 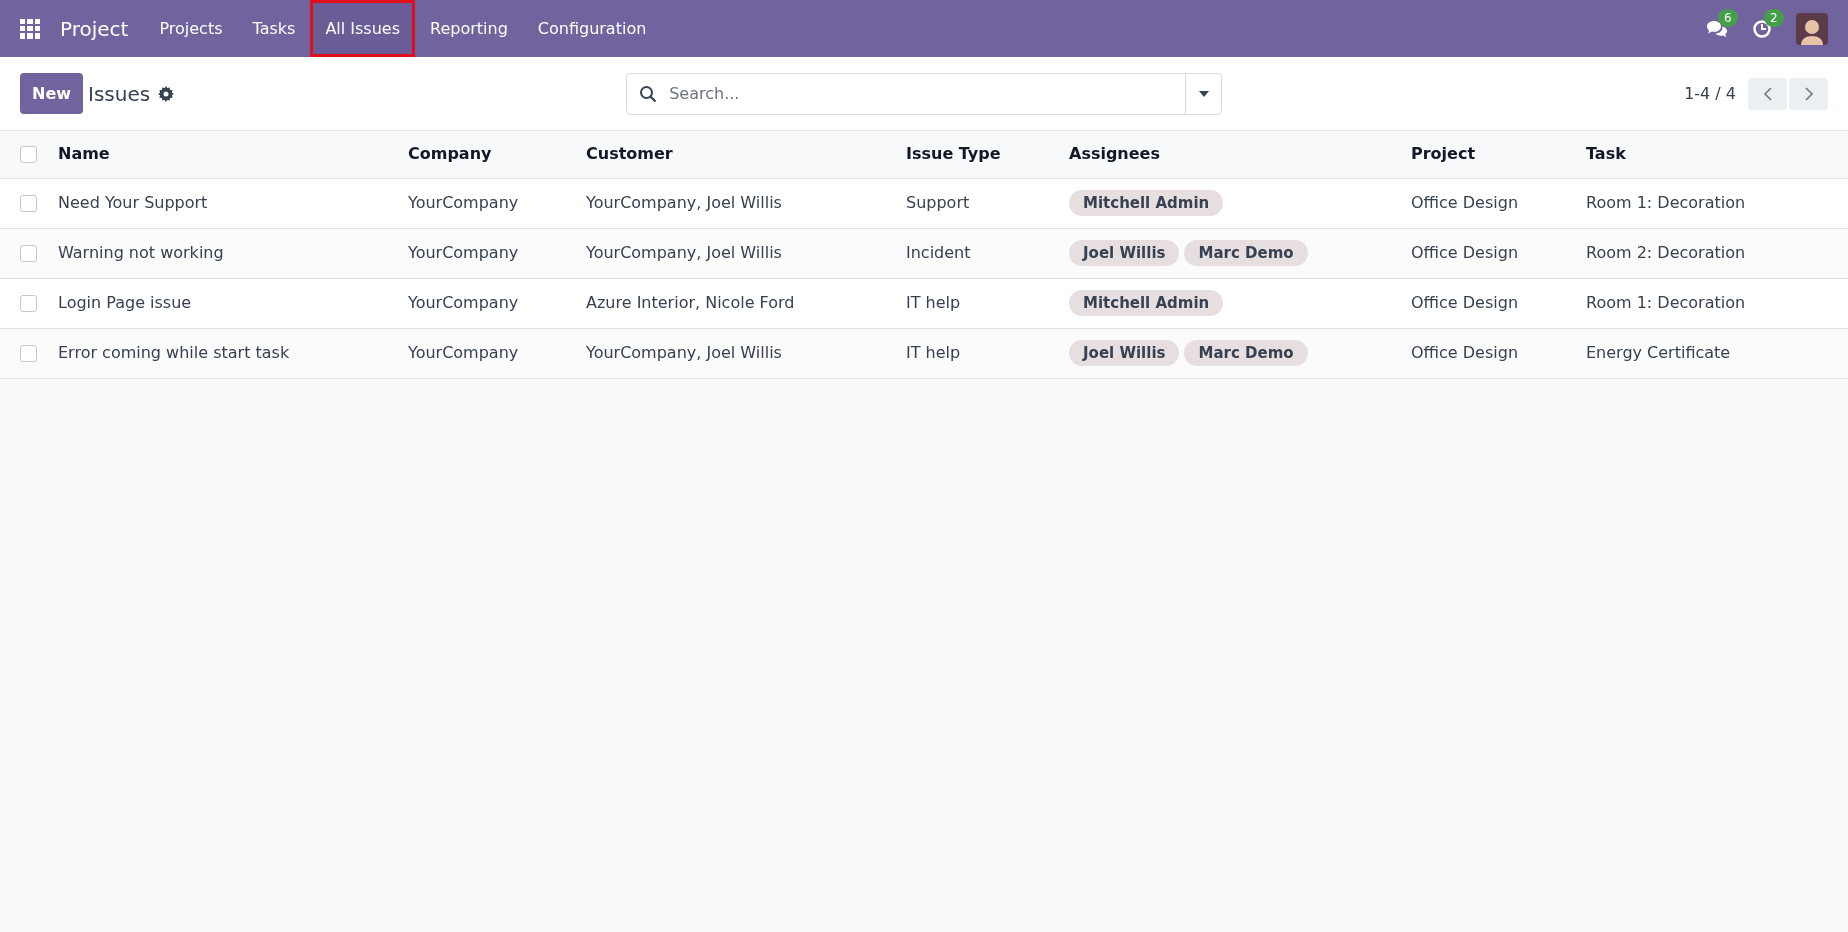 I want to click on nav-menu-item: Tasks, so click(x=274, y=28).